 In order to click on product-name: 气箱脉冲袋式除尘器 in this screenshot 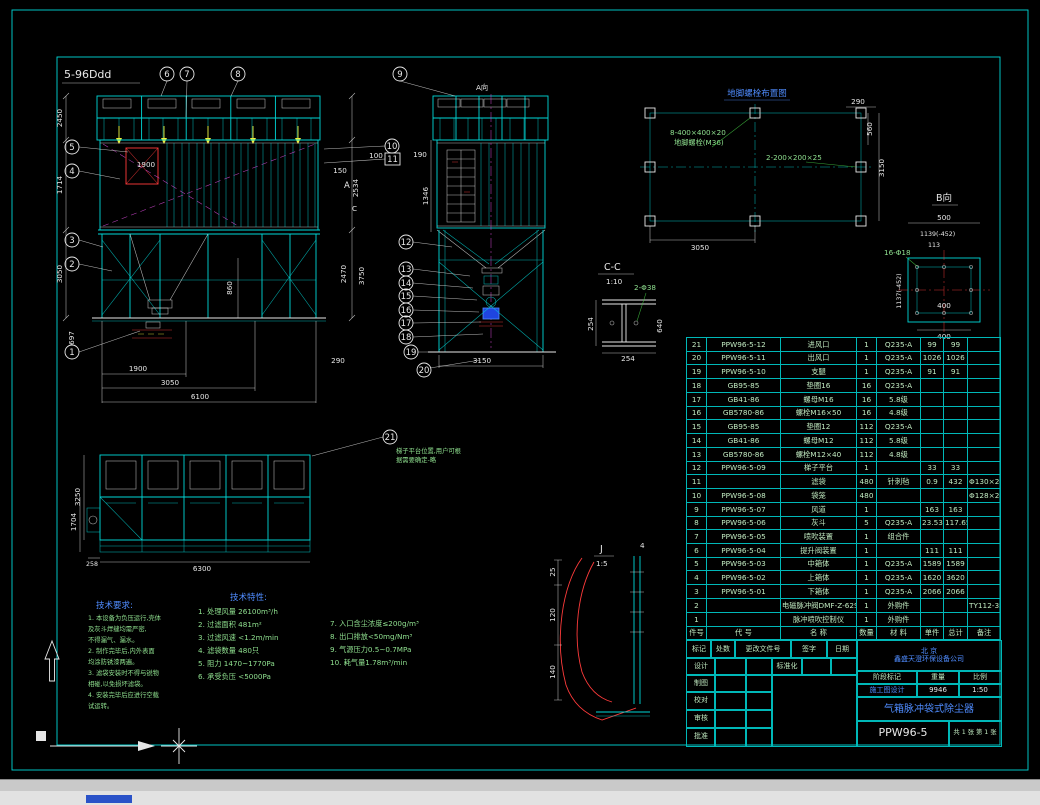, I will do `click(929, 709)`.